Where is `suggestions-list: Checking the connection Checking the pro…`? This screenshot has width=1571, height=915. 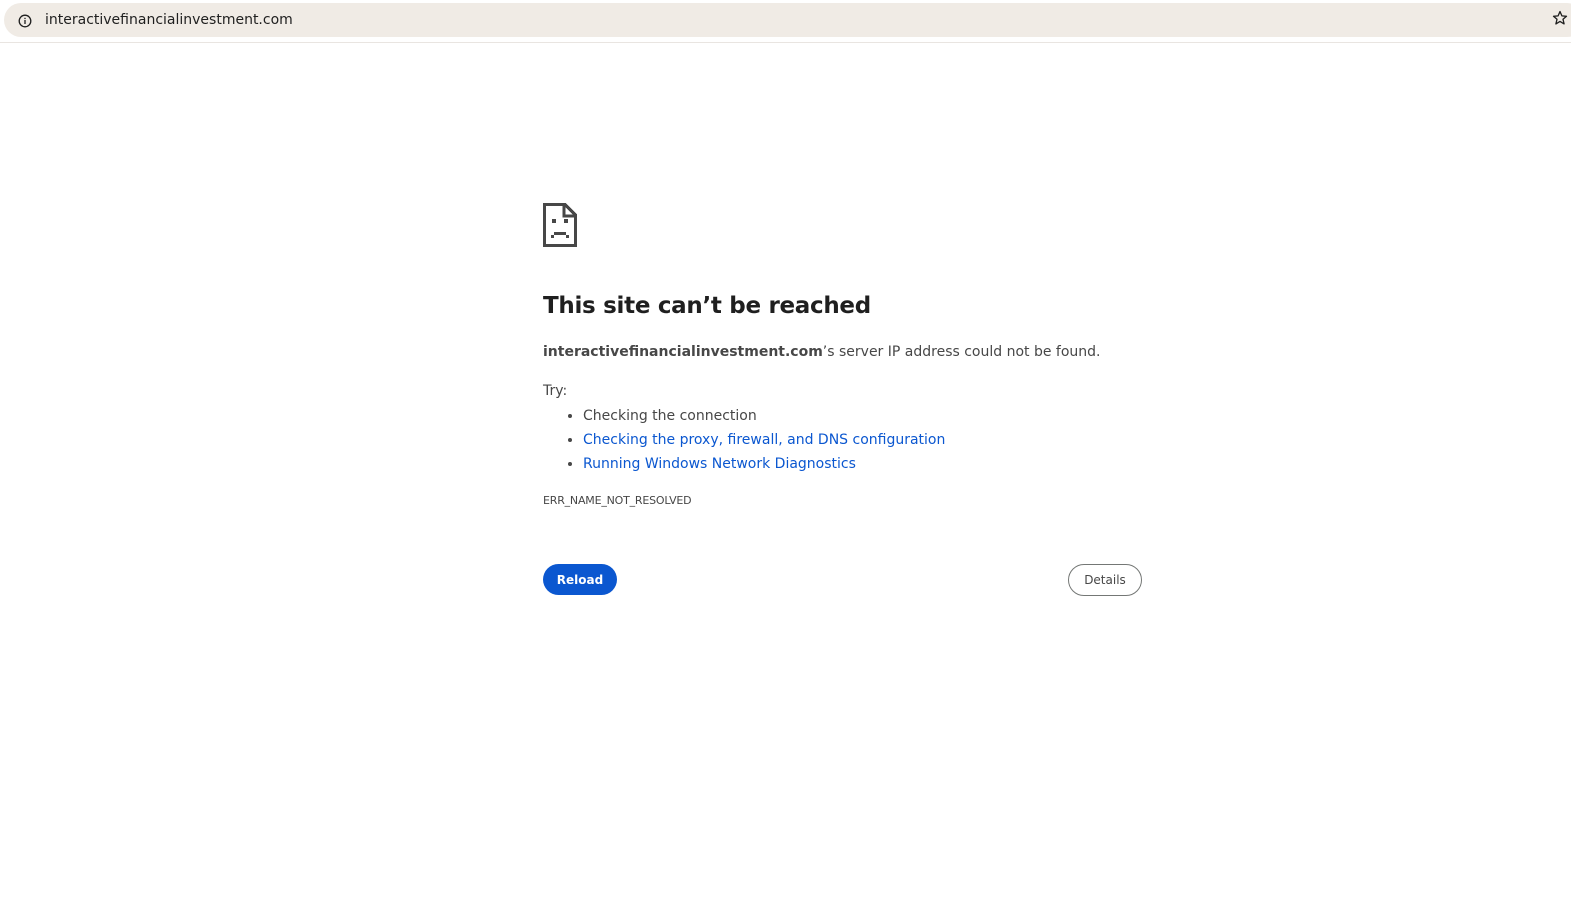
suggestions-list: Checking the connection Checking the pro… is located at coordinates (744, 440).